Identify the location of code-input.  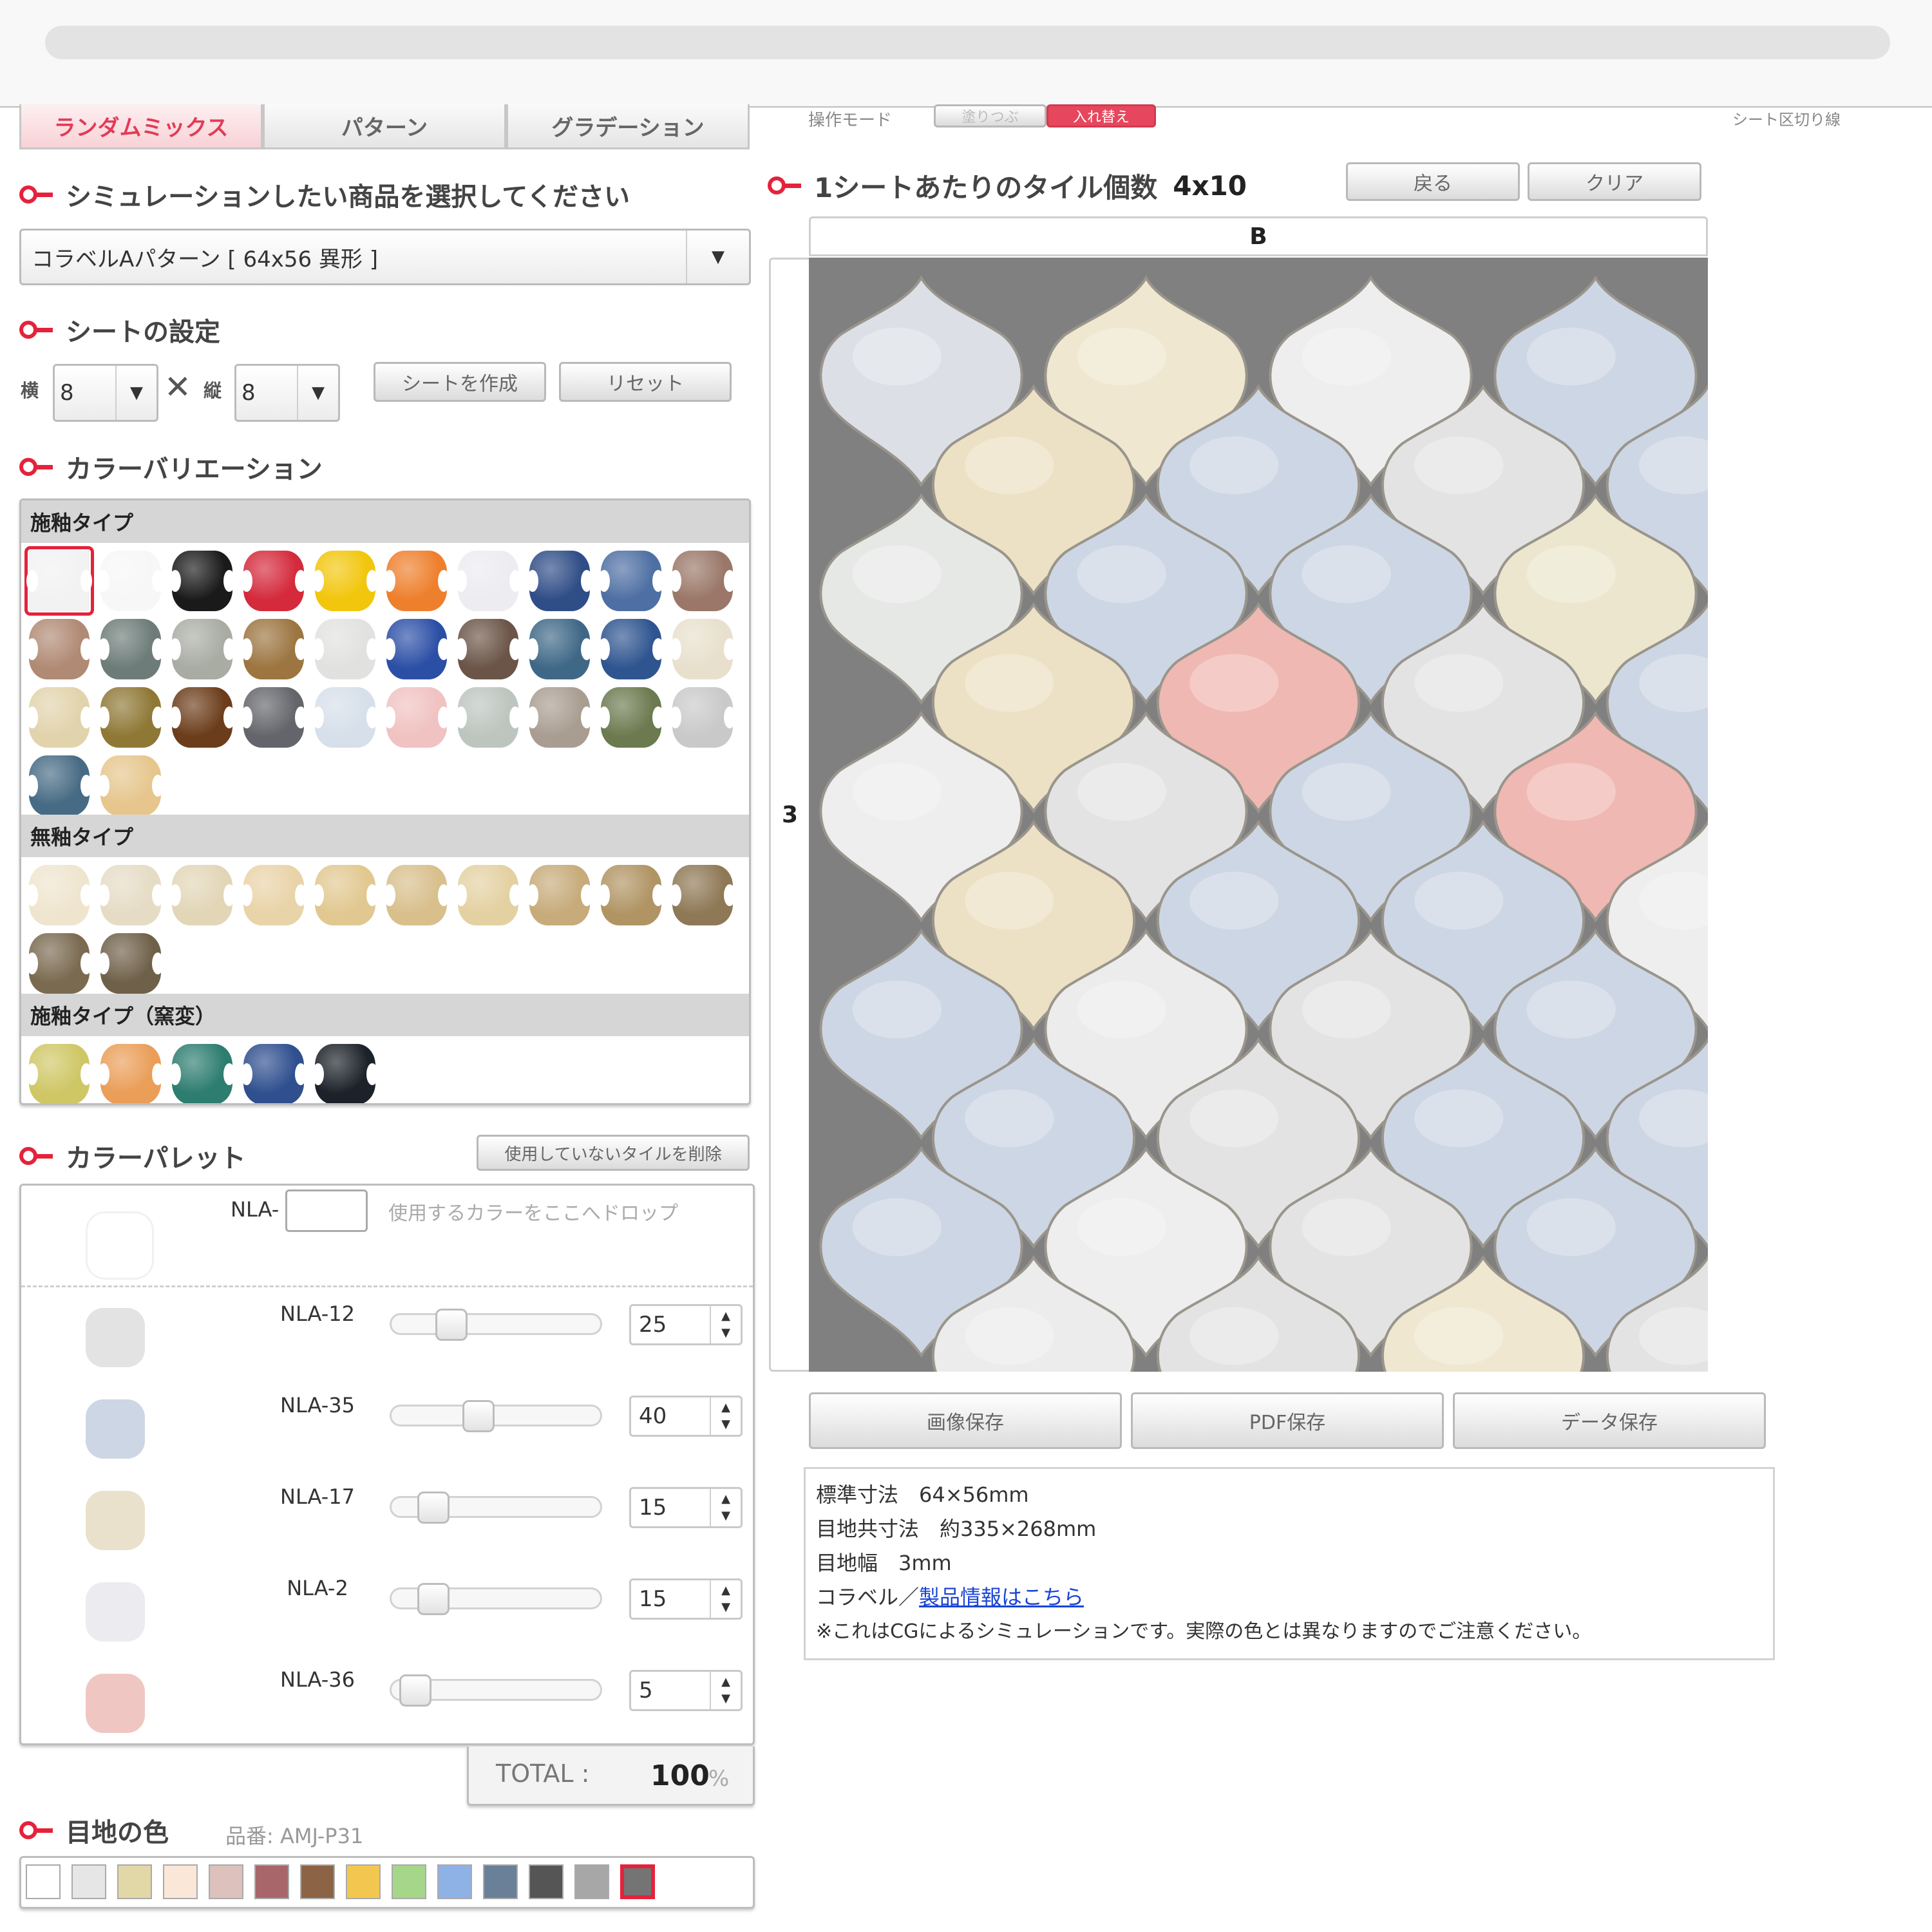
(326, 1210).